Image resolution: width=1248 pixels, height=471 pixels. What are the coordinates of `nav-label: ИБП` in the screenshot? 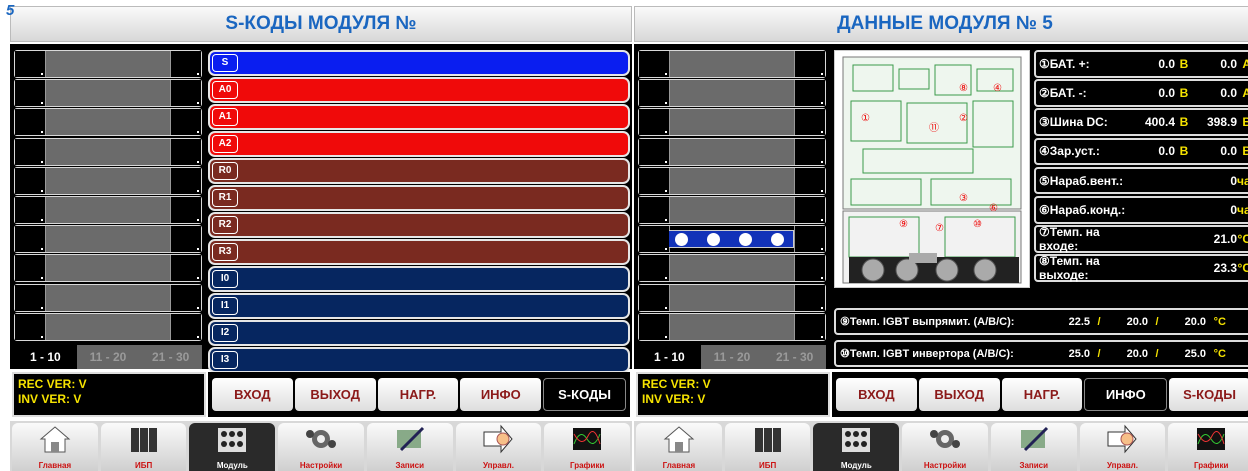 It's located at (767, 465).